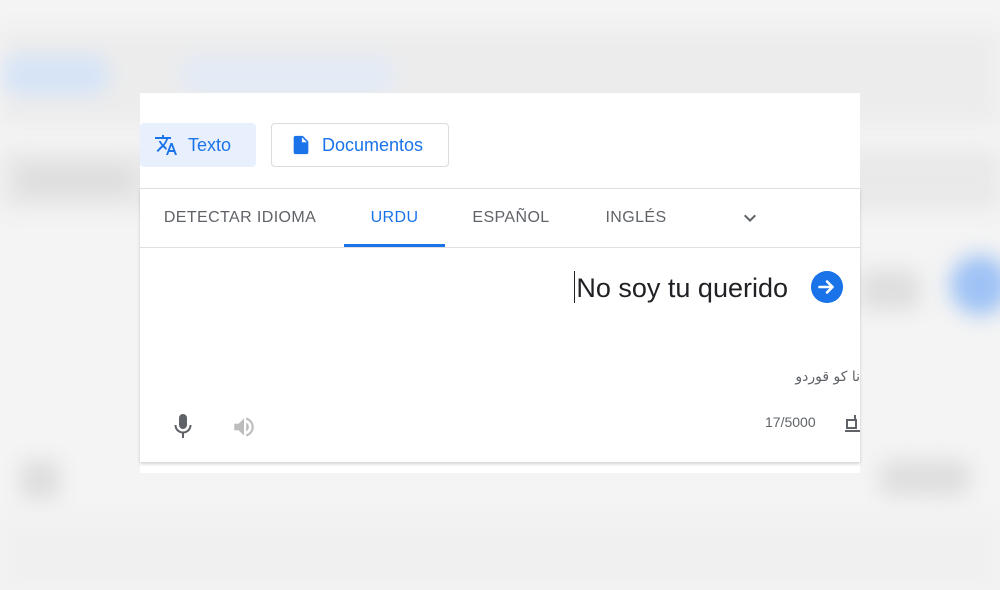 This screenshot has width=1000, height=590. Describe the element at coordinates (750, 218) in the screenshot. I see `chevron-down-icon` at that location.